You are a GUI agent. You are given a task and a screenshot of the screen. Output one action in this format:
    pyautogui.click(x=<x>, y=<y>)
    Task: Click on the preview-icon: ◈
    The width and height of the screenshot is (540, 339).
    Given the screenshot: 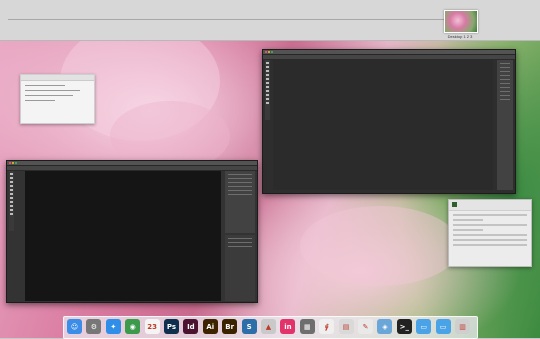 What is the action you would take?
    pyautogui.click(x=385, y=326)
    